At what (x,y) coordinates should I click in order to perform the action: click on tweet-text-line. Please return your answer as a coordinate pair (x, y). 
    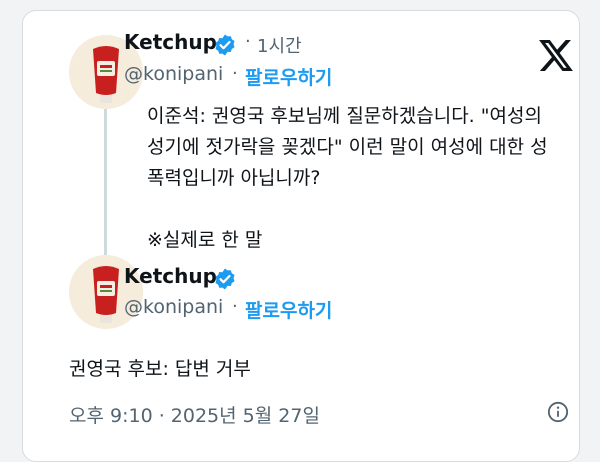
    Looking at the image, I should click on (367, 209).